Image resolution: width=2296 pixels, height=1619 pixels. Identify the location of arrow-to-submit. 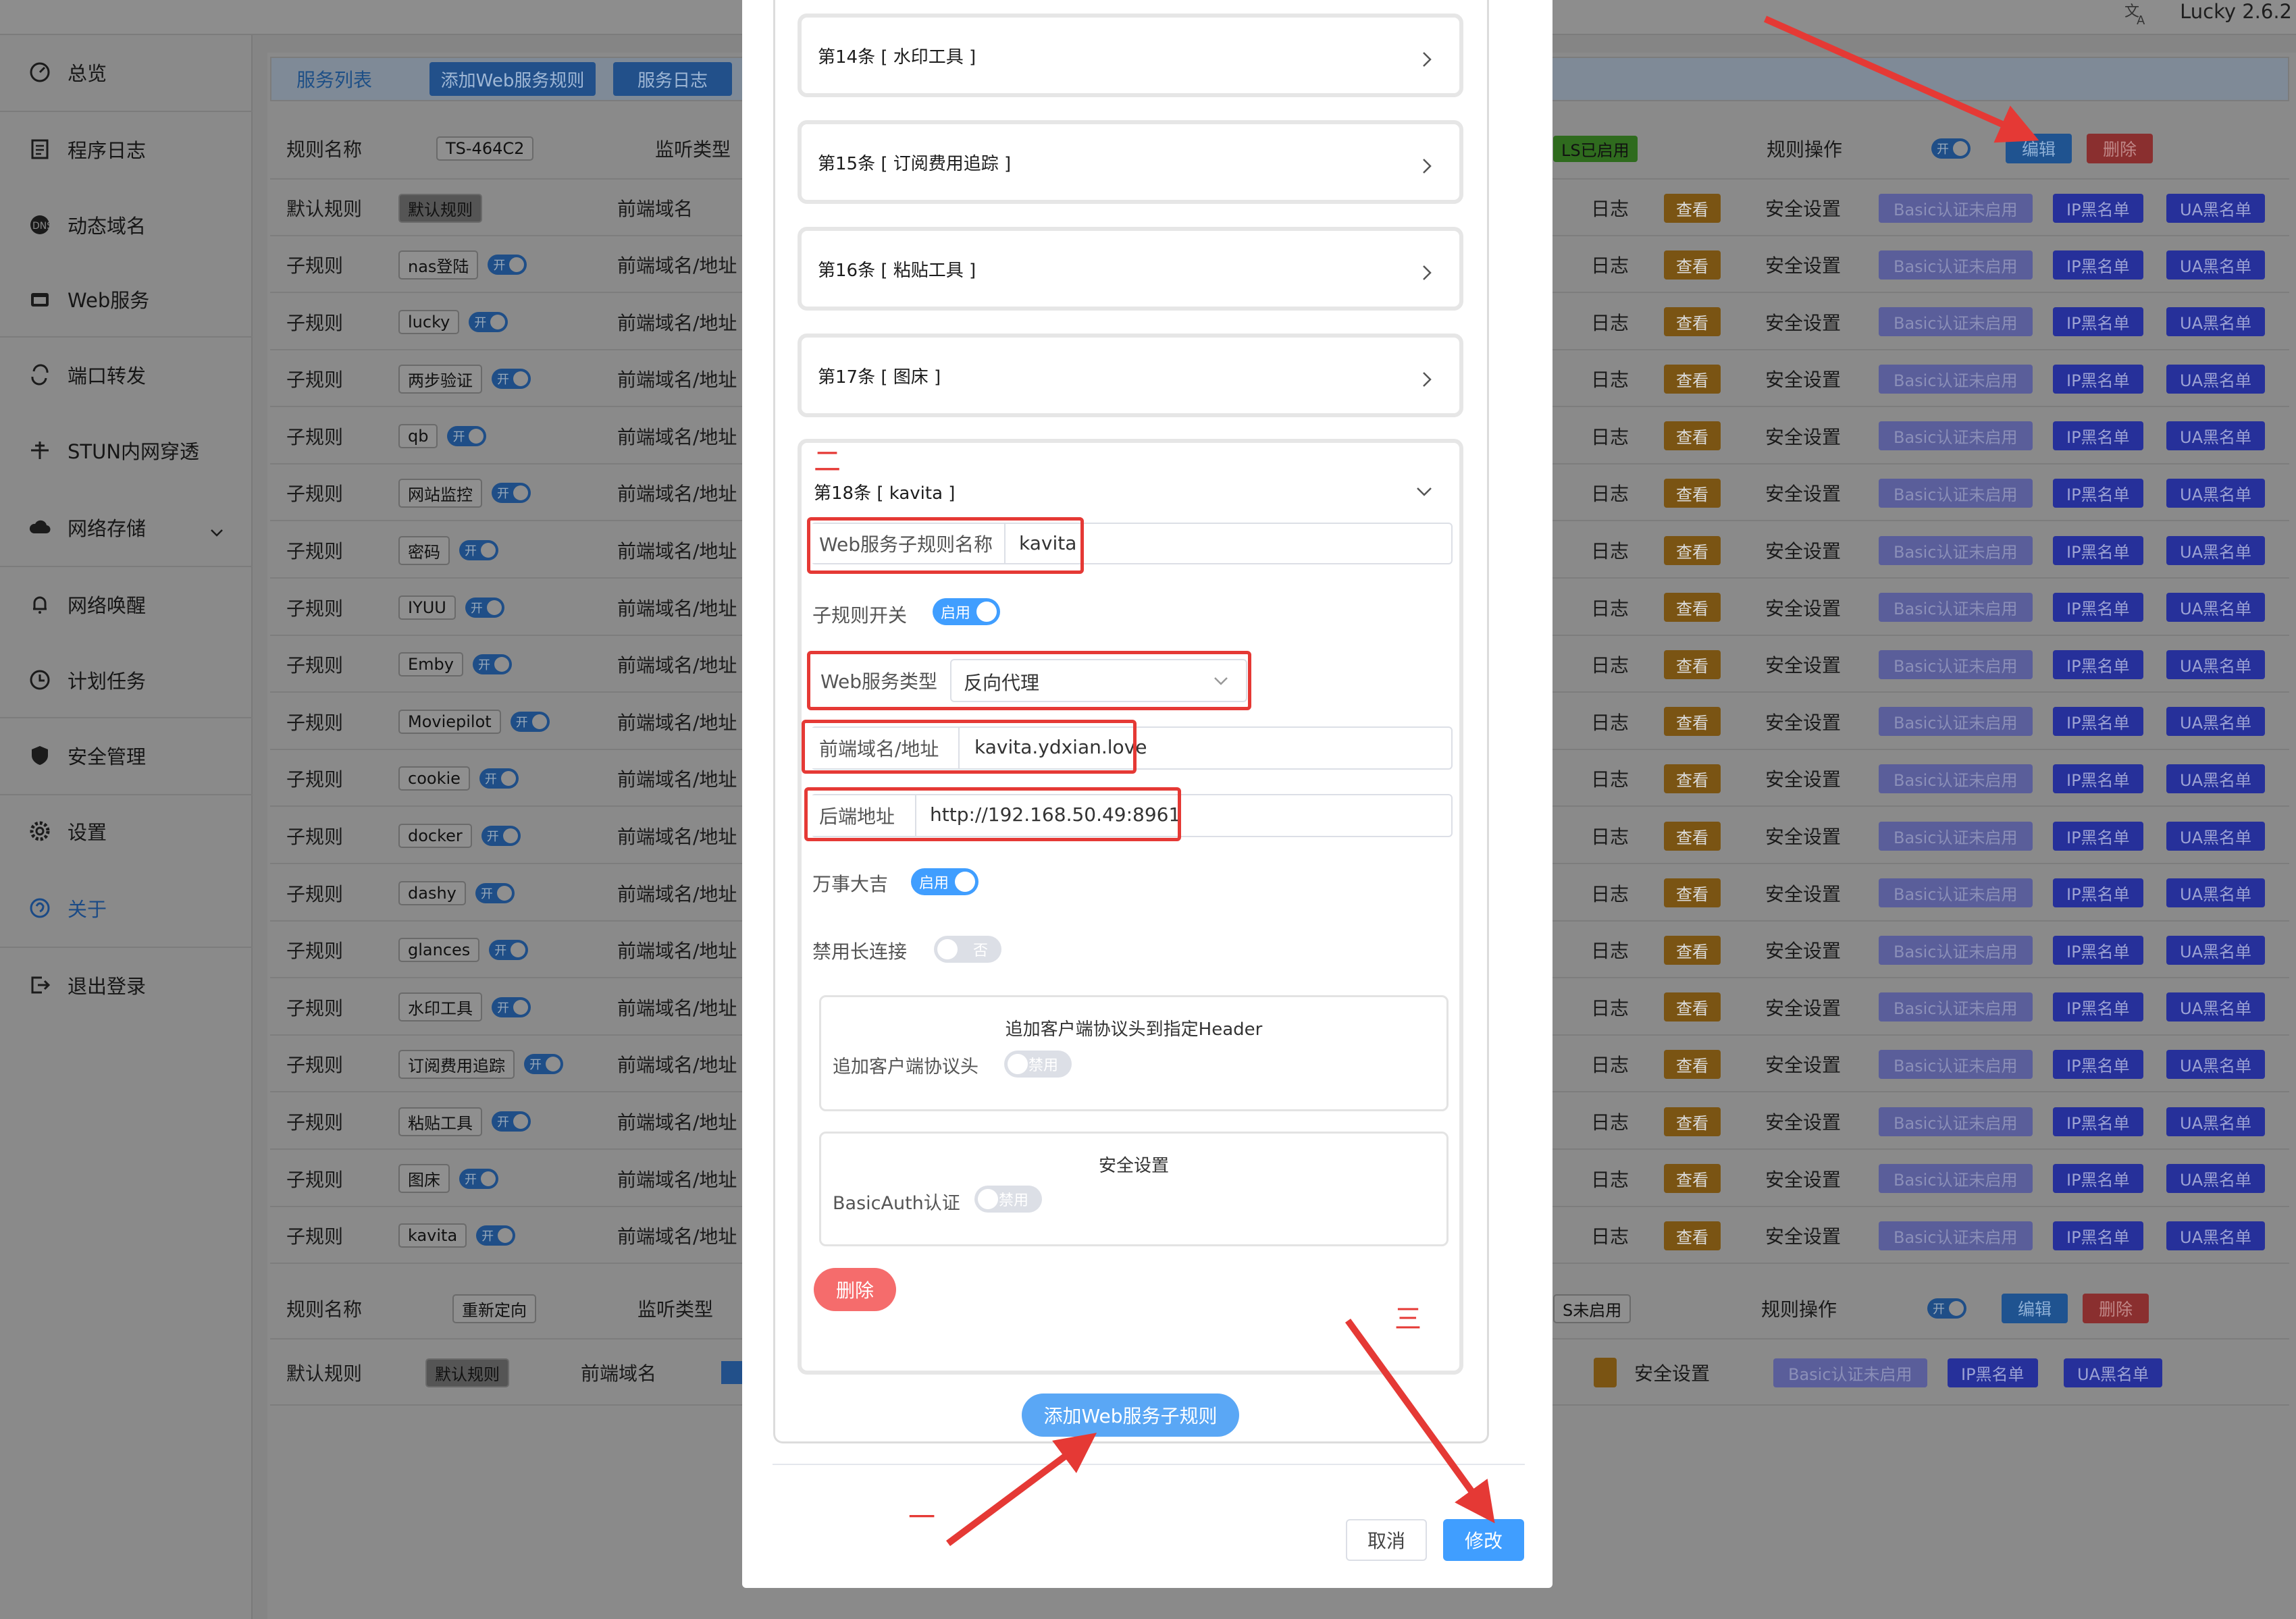
(1420, 1421).